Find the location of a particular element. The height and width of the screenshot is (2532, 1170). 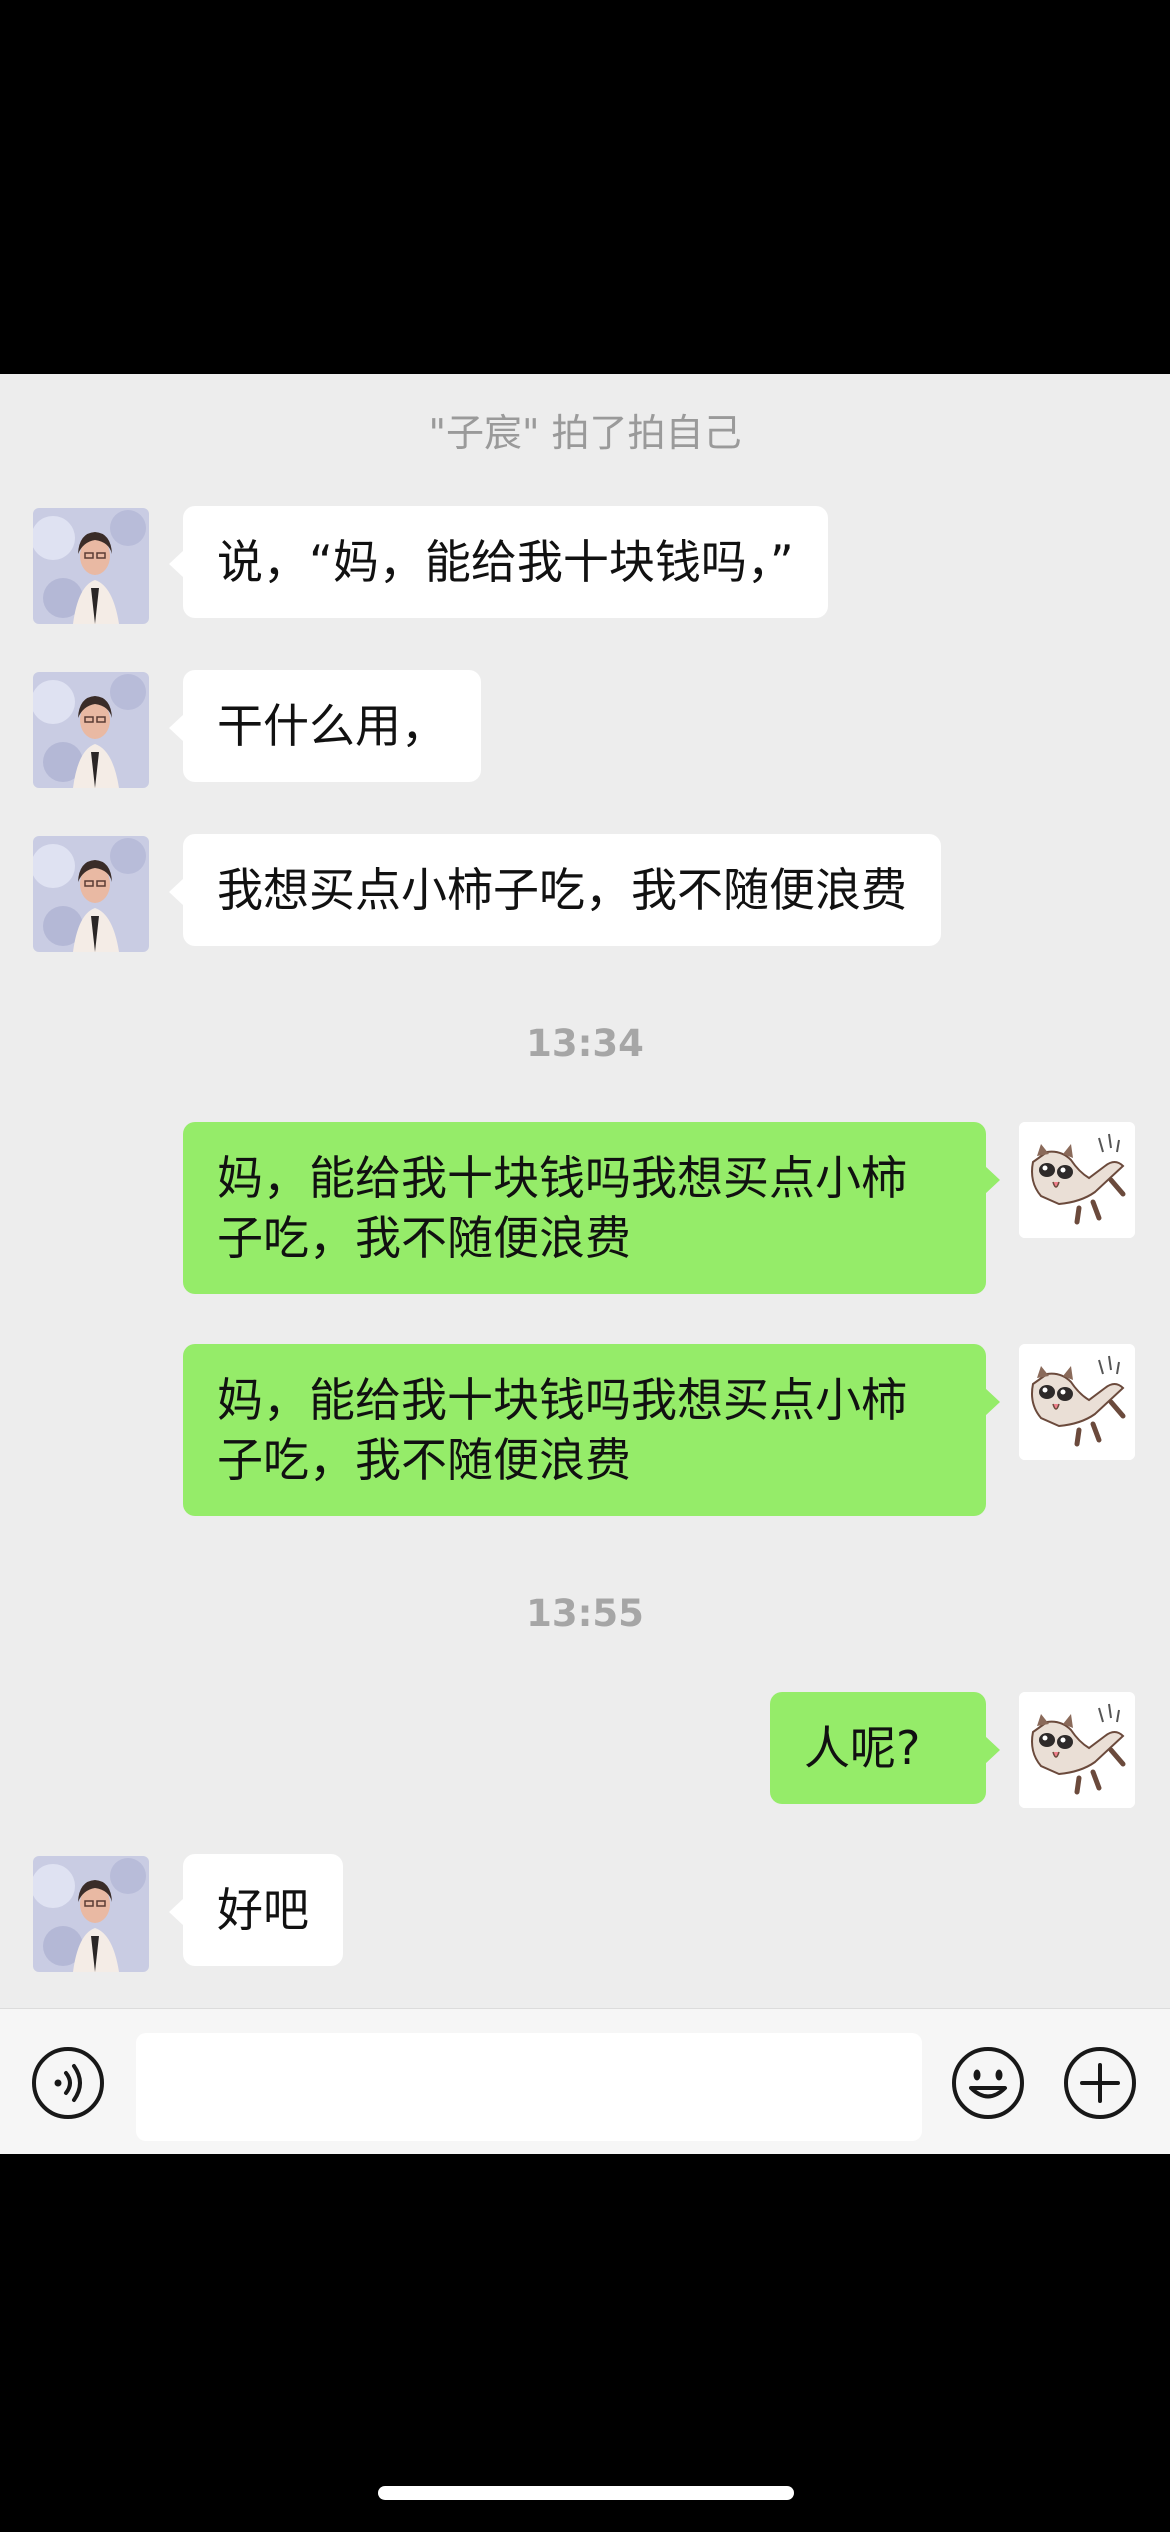

incoming-message-bubble: 好吧 is located at coordinates (256, 1910).